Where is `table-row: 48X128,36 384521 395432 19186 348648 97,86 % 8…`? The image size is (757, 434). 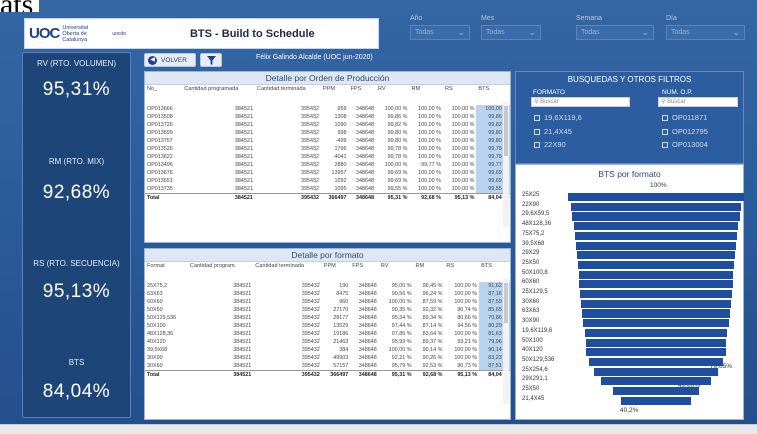 table-row: 48X128,36 384521 395432 19186 348648 97,86 % 8… is located at coordinates (327, 334).